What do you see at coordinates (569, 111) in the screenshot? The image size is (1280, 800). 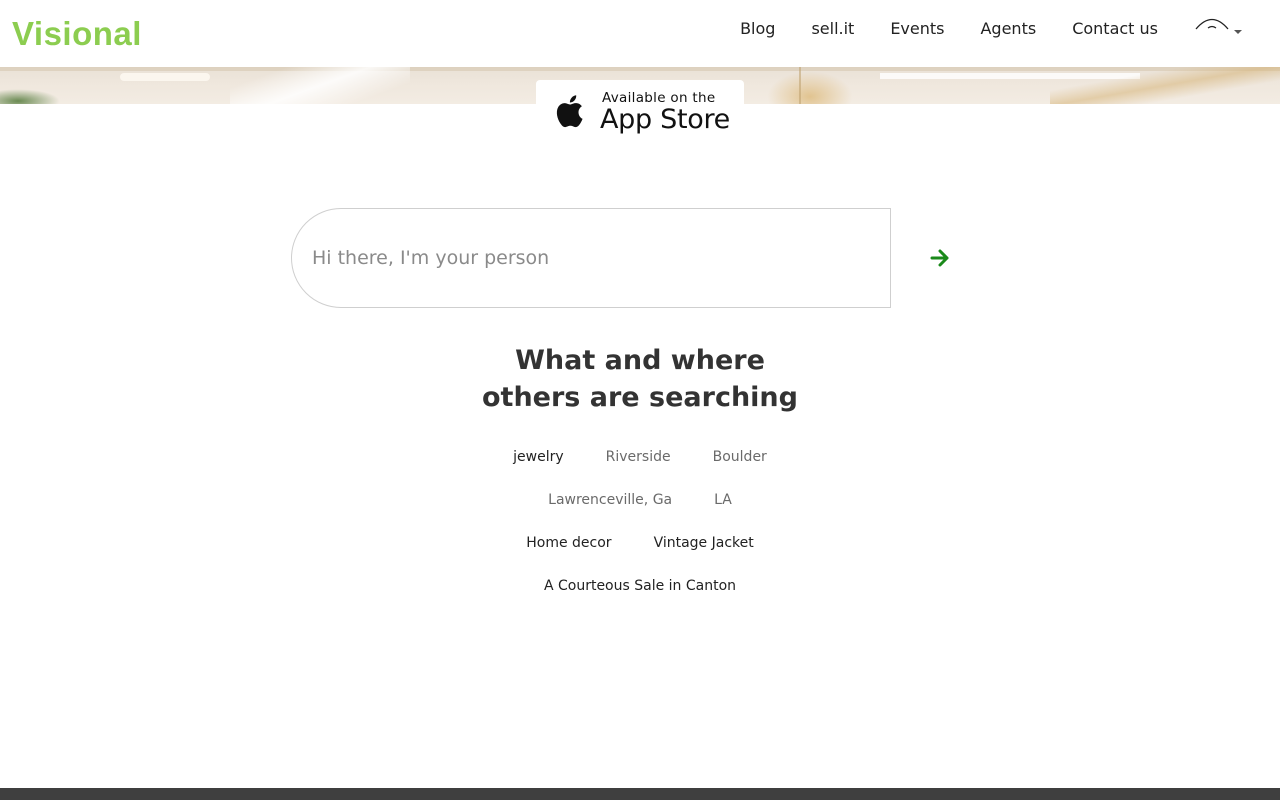 I see `apple-icon` at bounding box center [569, 111].